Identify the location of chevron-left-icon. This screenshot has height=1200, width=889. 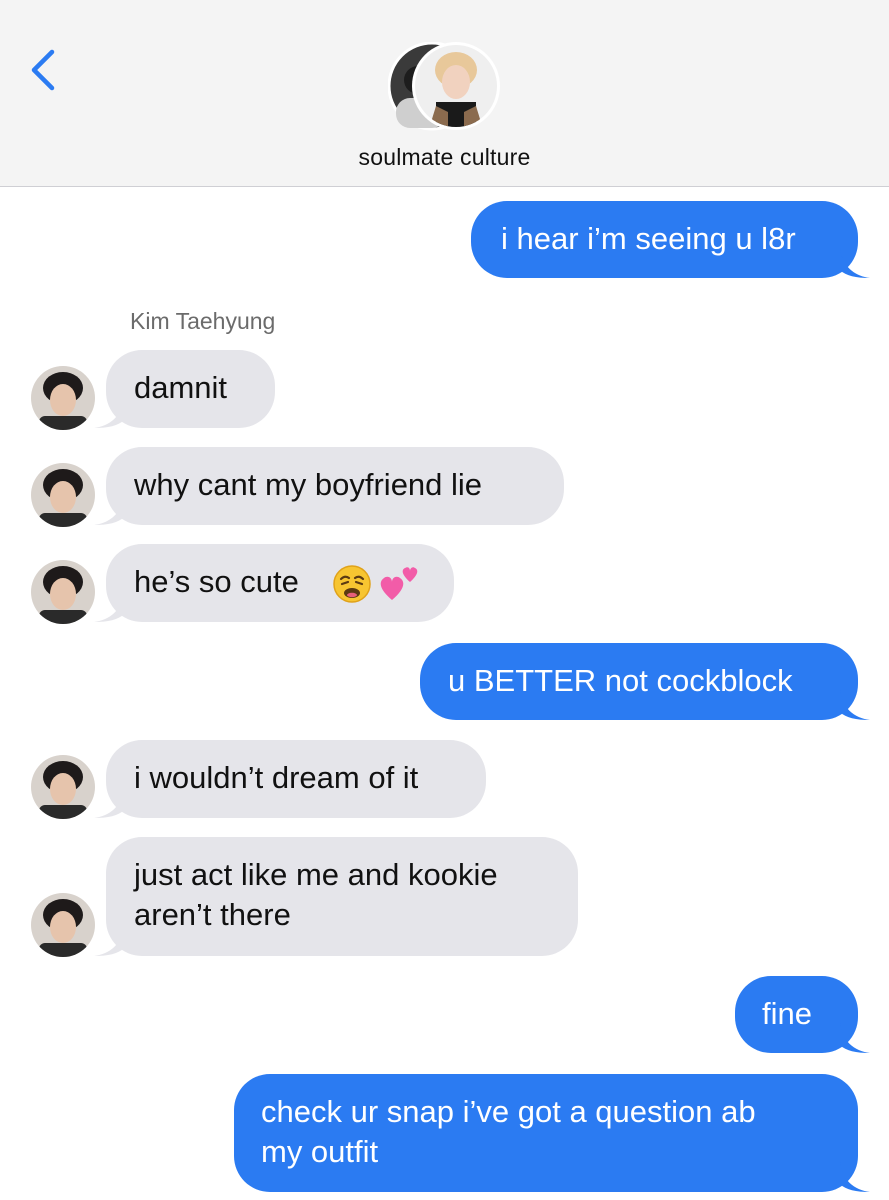
(43, 70).